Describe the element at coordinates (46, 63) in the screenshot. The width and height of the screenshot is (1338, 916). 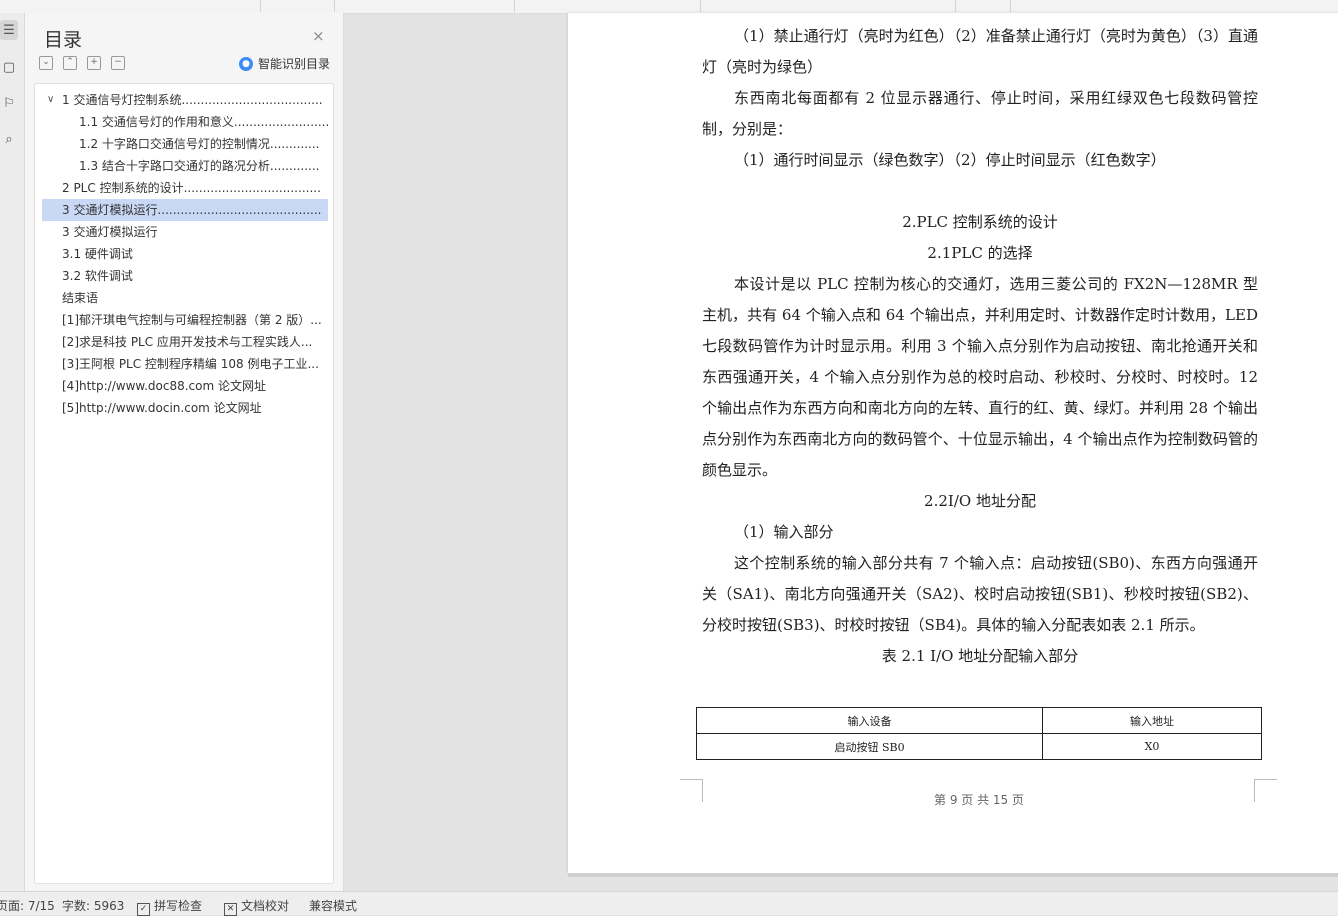
I see `collapse-all-button: ⌄` at that location.